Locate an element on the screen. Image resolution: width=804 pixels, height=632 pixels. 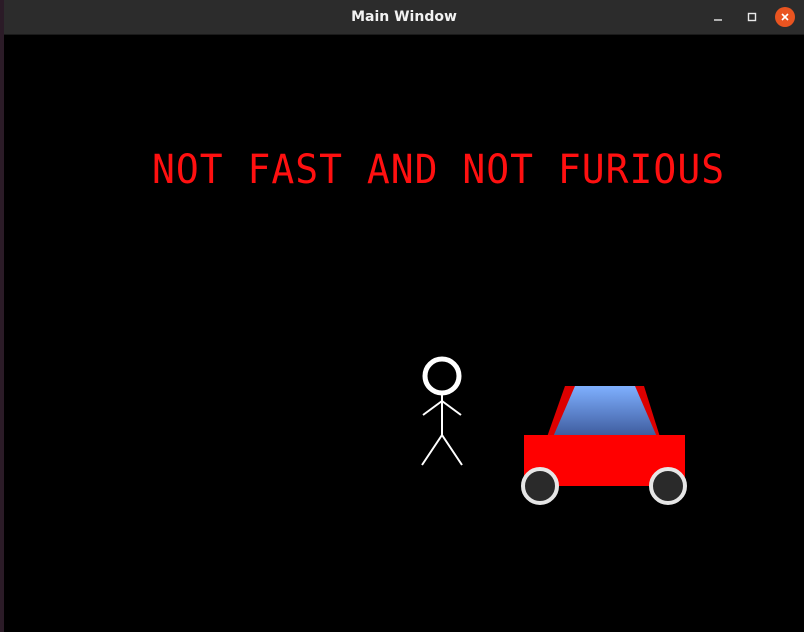
stick-figure is located at coordinates (442, 411).